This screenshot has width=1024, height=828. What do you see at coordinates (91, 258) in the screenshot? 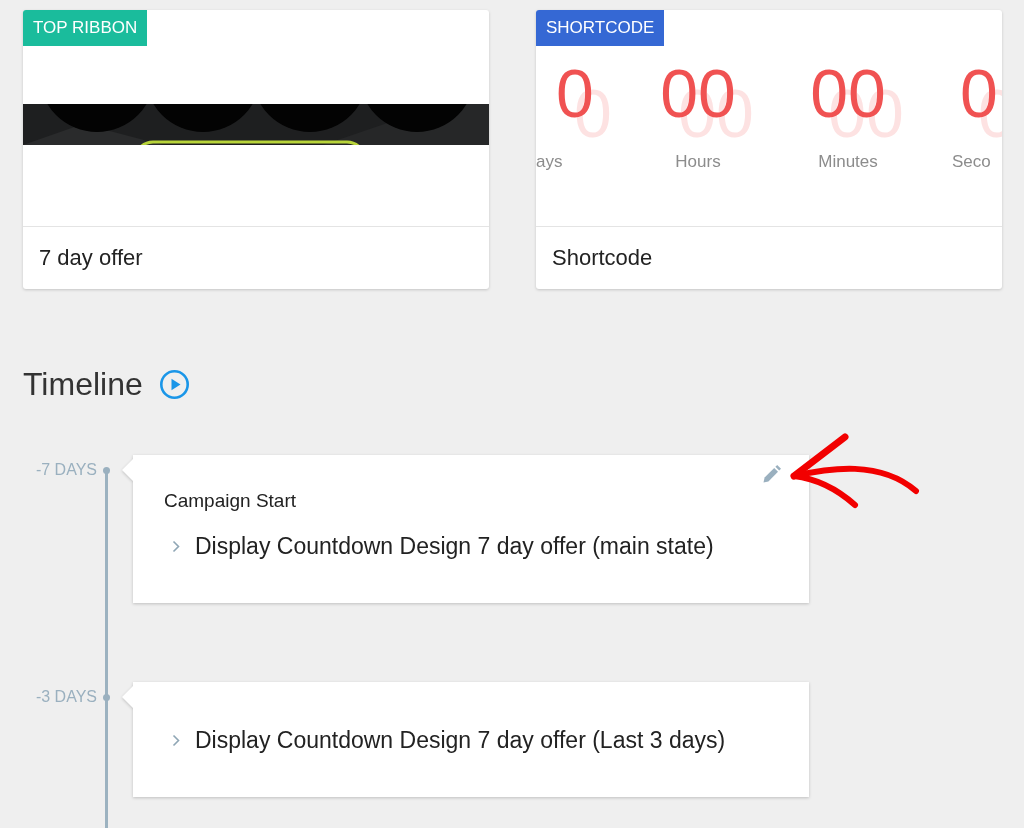
I see `template-name: 7 day offer` at bounding box center [91, 258].